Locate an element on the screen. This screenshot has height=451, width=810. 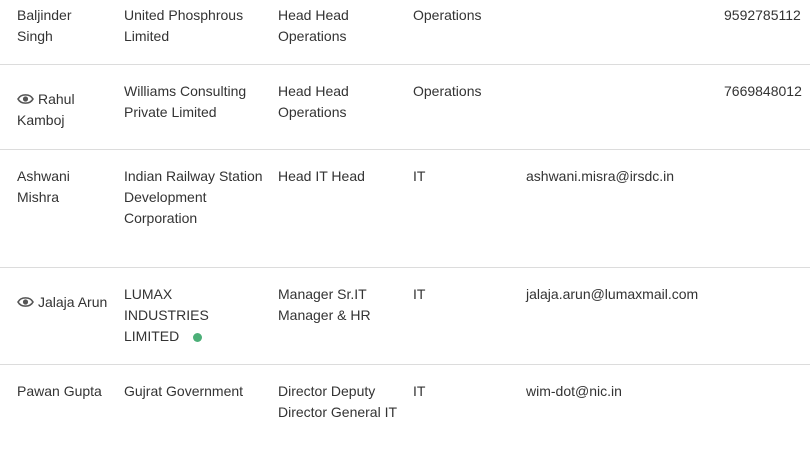
job-title: Manager Sr.IT Manager & HR is located at coordinates (338, 305).